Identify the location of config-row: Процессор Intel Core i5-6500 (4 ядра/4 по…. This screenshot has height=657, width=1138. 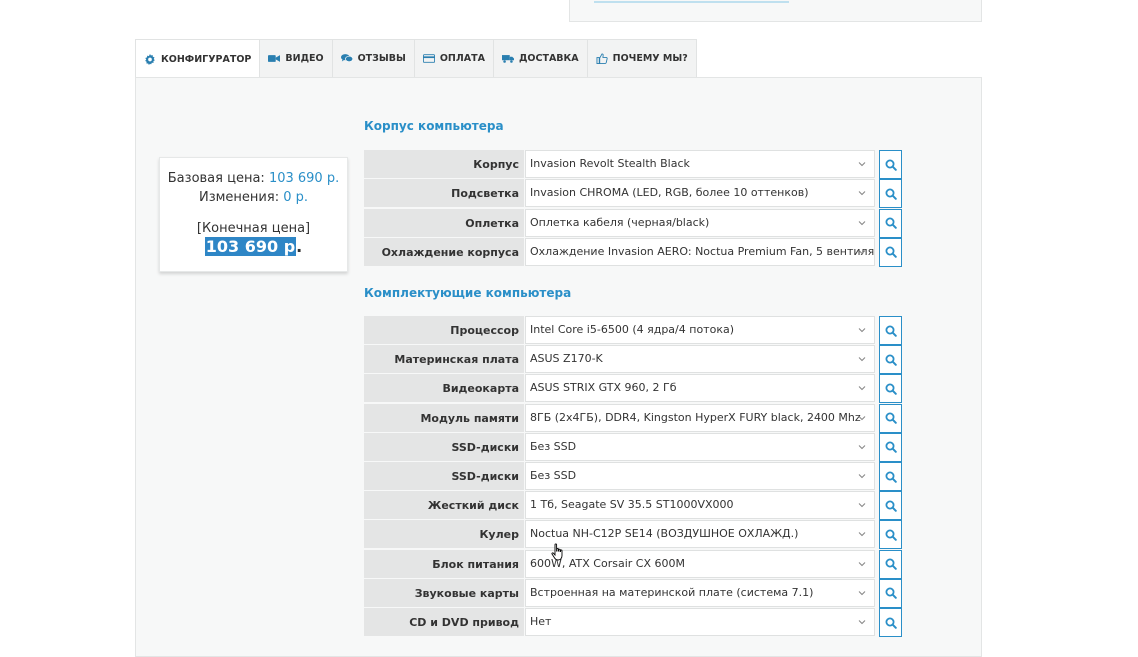
(633, 330).